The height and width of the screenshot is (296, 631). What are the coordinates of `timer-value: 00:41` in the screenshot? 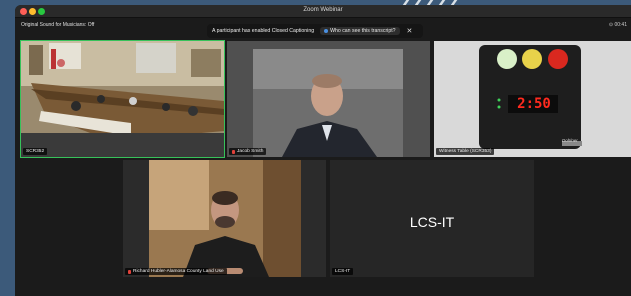 It's located at (620, 25).